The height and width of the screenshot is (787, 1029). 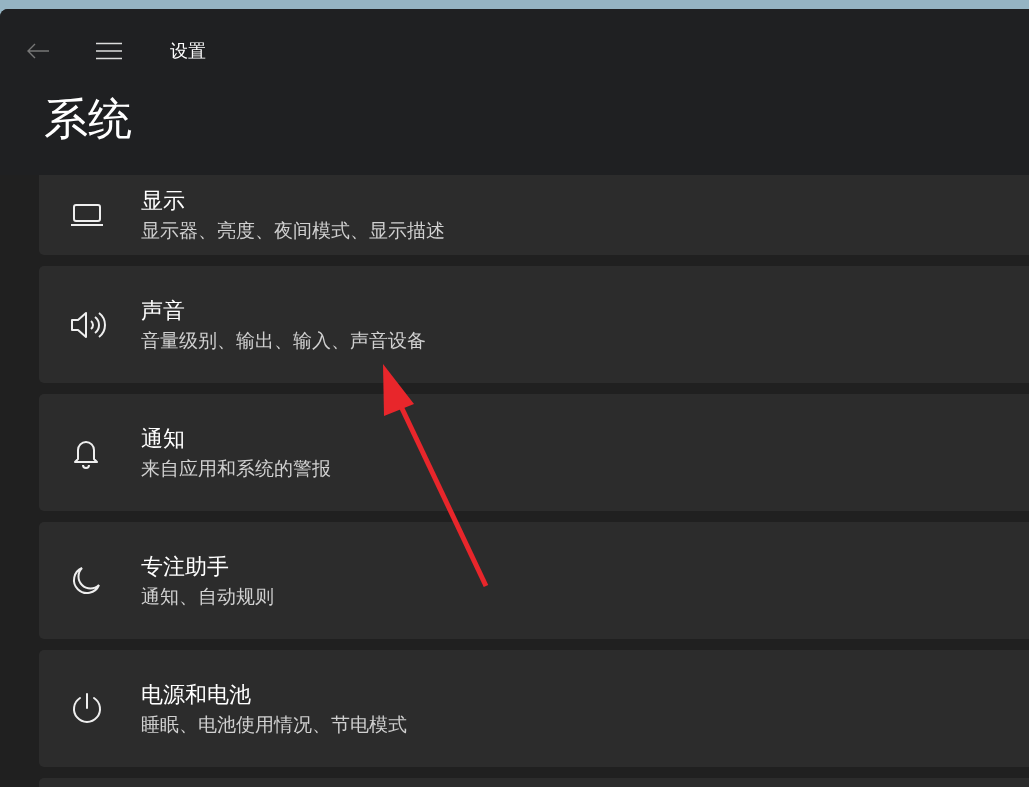 I want to click on item-description: 通知、自动规则, so click(x=207, y=596).